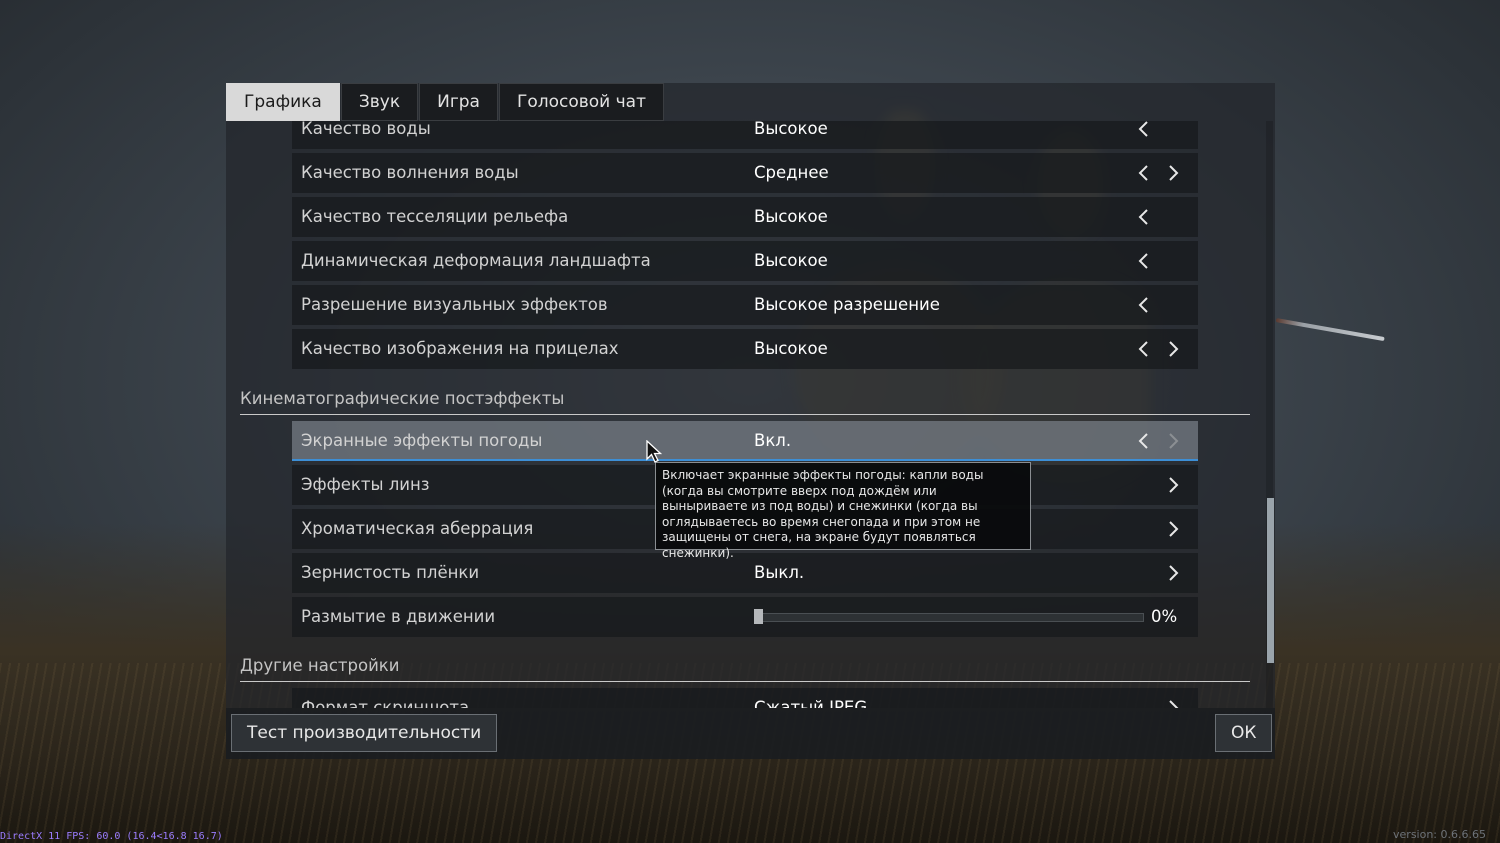  Describe the element at coordinates (654, 451) in the screenshot. I see `mouse-cursor-icon` at that location.